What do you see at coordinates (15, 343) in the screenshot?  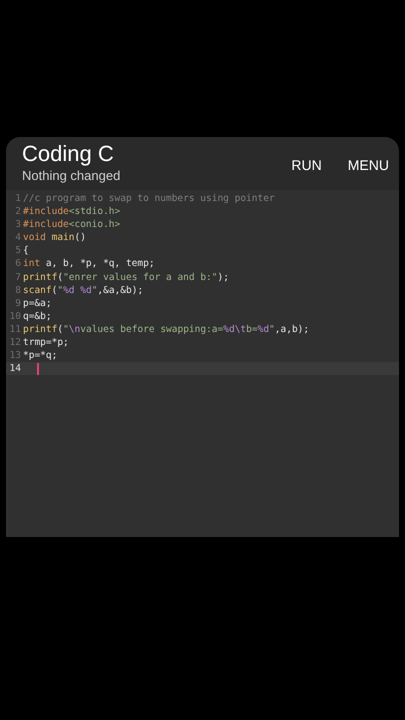 I see `line-number: 12` at bounding box center [15, 343].